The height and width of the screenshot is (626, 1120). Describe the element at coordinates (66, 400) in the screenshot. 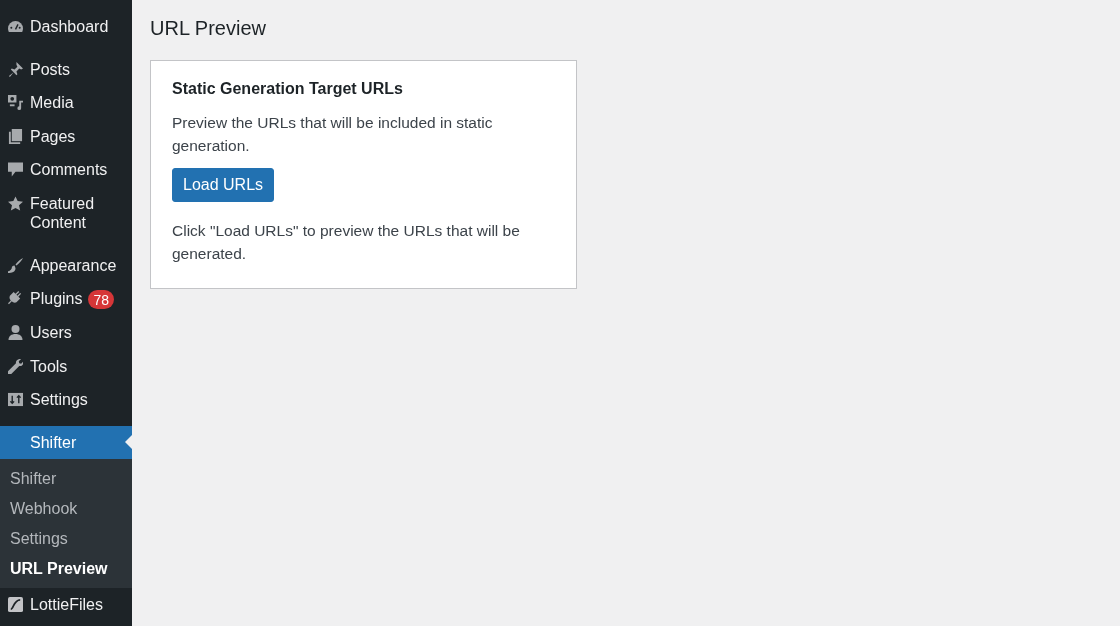

I see `menu-item: Settings` at that location.